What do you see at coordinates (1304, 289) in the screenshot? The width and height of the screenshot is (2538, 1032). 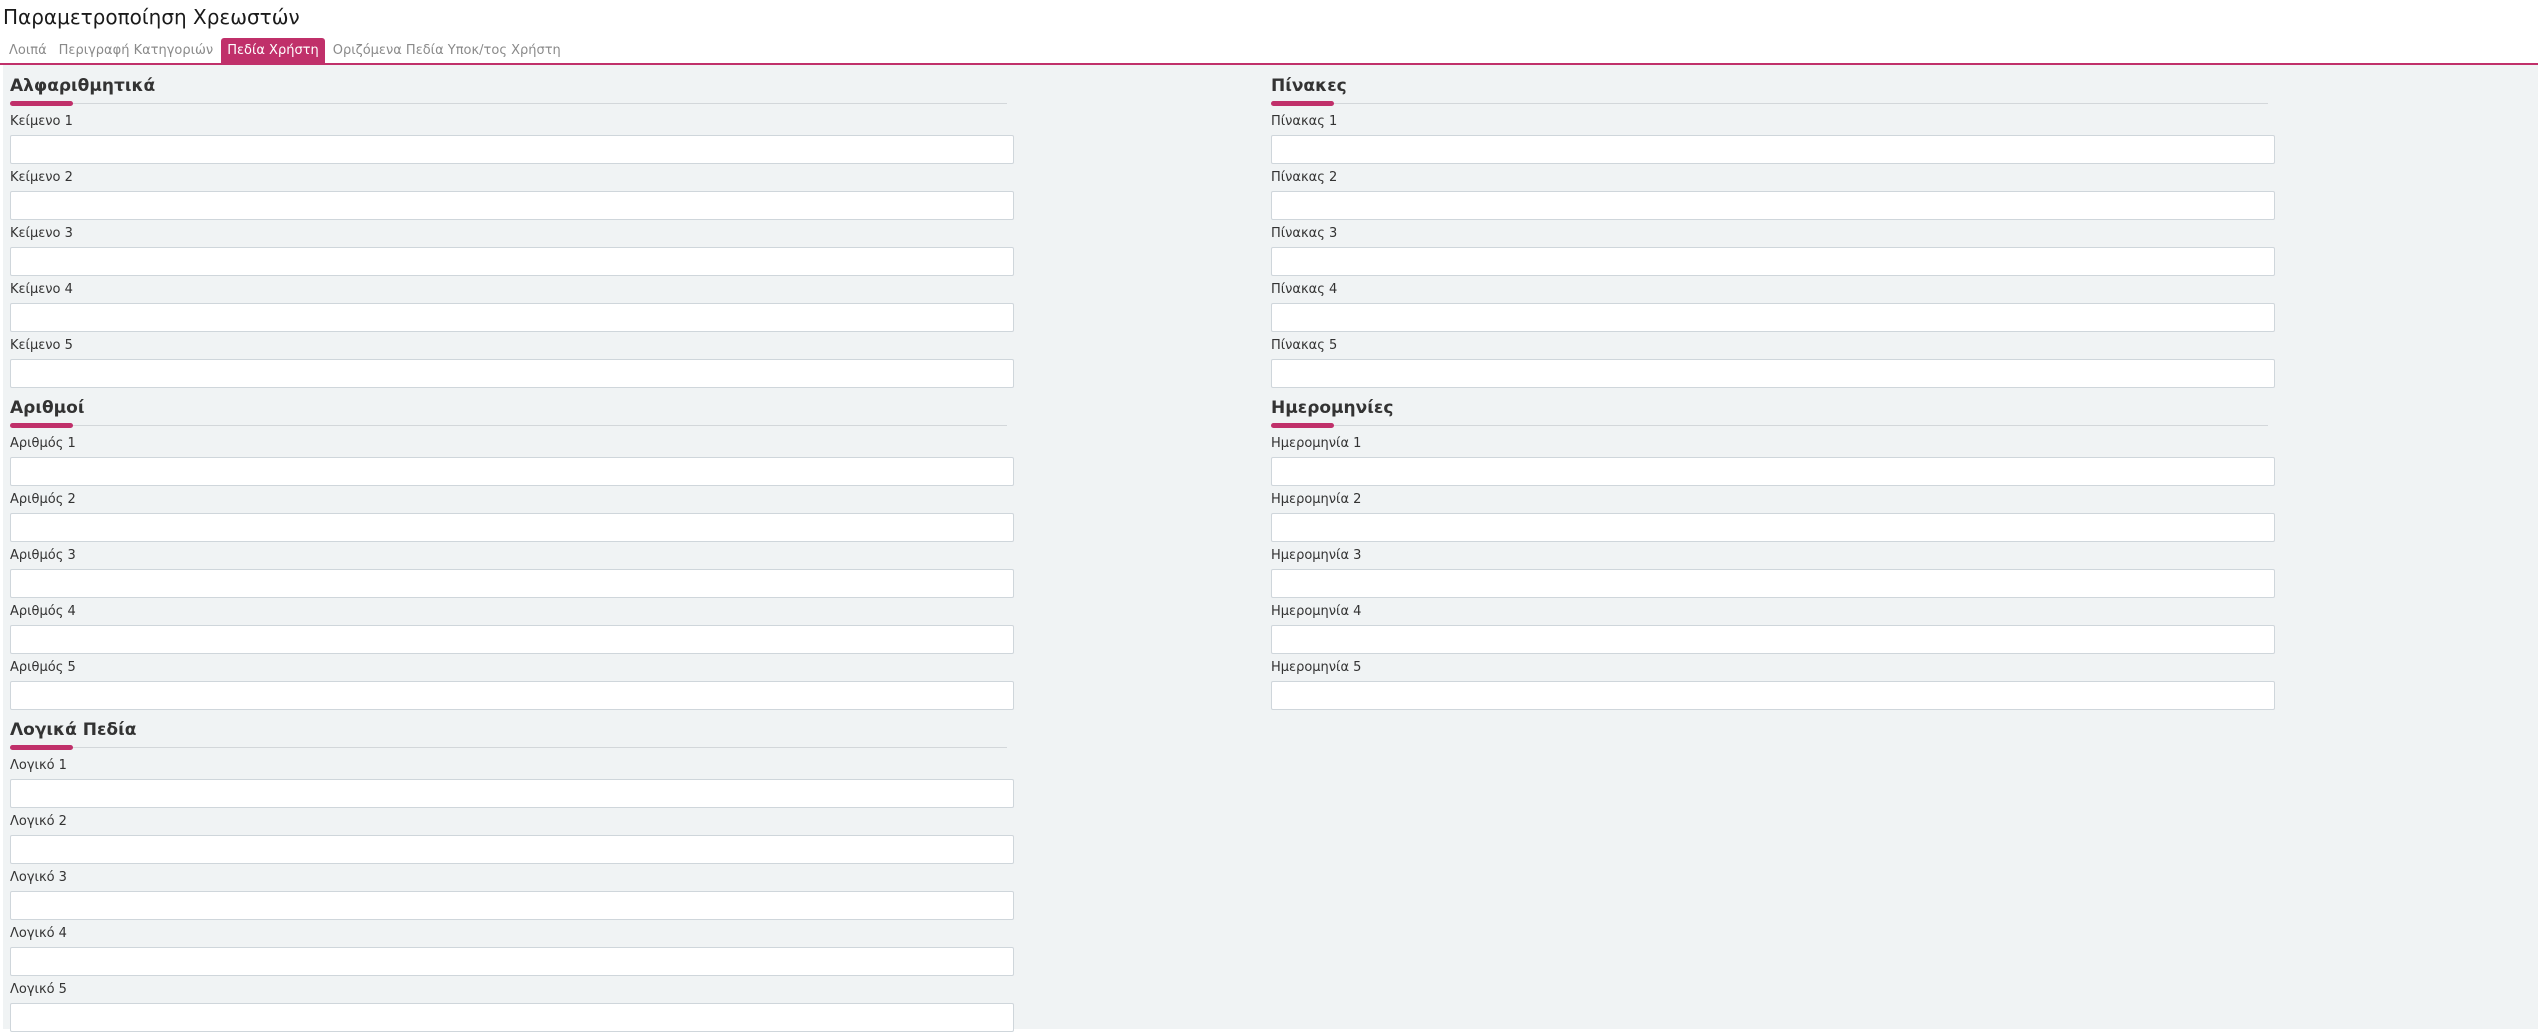 I see `field-label: Πίνακας 4` at bounding box center [1304, 289].